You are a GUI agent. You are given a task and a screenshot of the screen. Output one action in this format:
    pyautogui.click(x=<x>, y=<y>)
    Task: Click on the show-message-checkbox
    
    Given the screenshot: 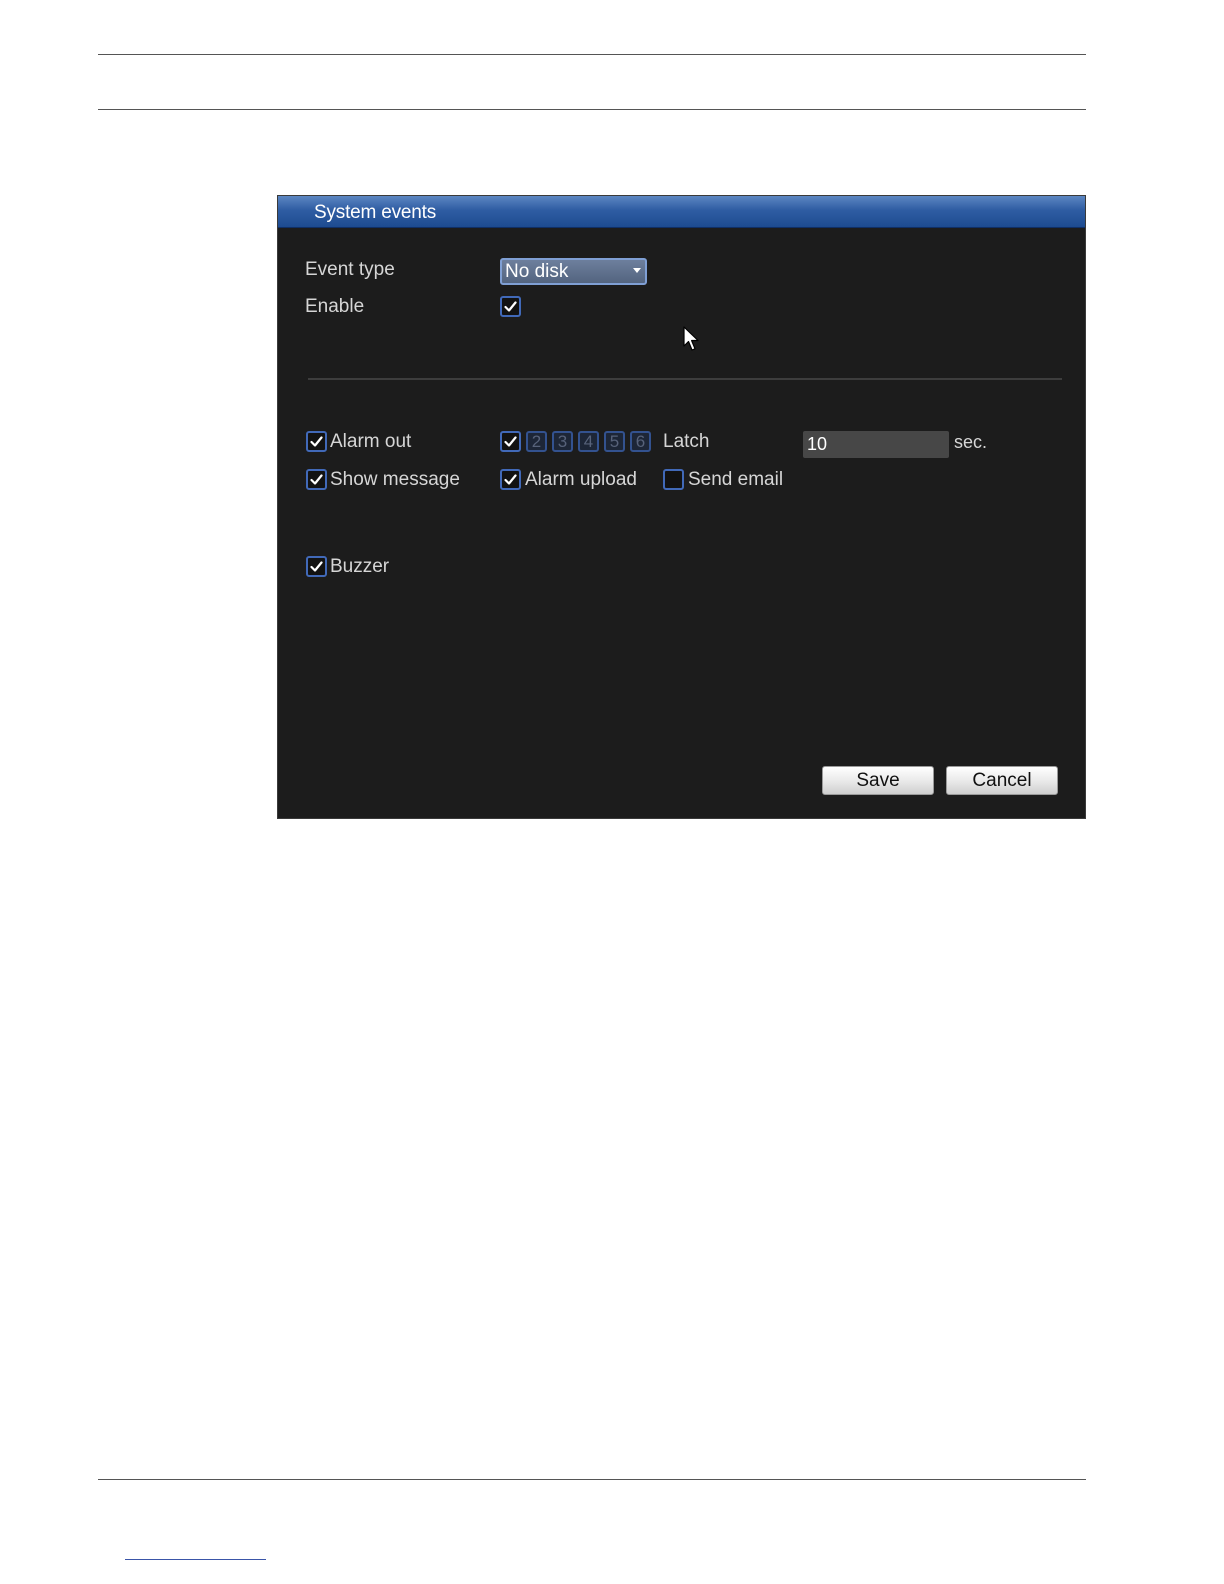 What is the action you would take?
    pyautogui.click(x=316, y=479)
    